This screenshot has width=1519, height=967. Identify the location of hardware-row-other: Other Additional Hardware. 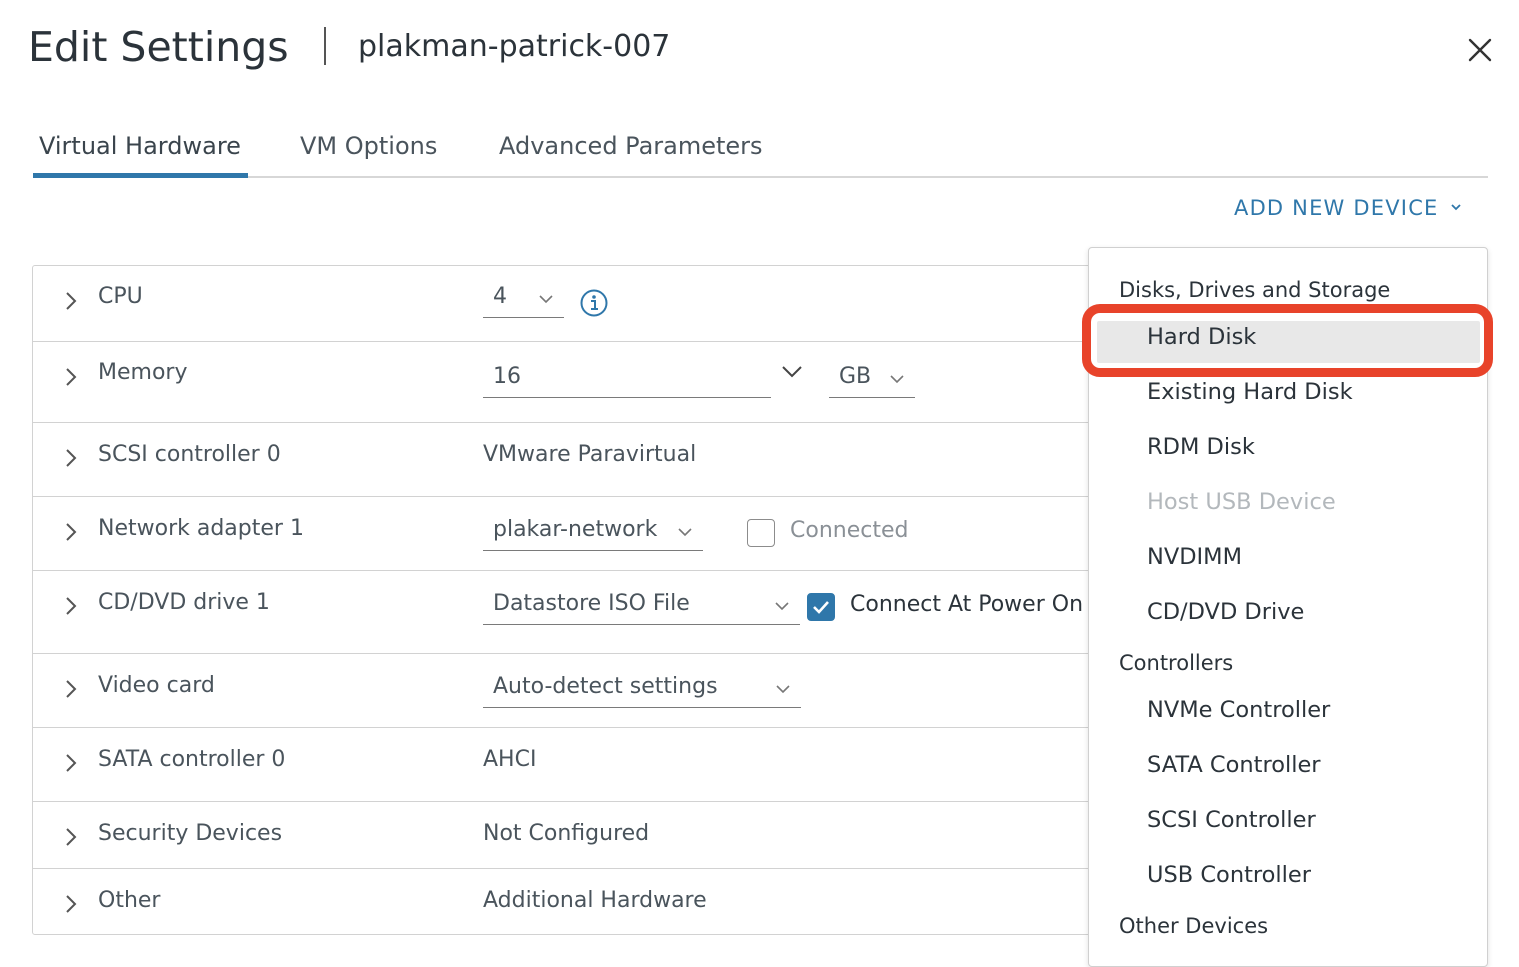
(583, 902).